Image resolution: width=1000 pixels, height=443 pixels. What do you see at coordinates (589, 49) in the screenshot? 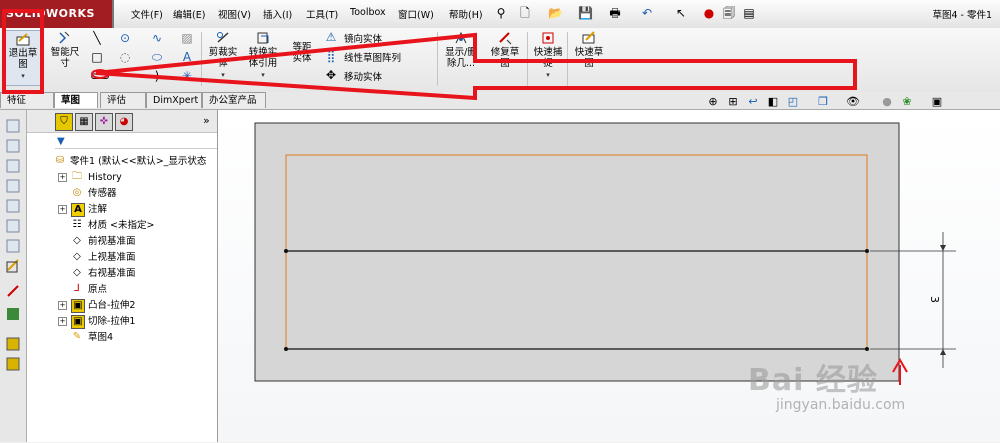
I see `rapid-sketch-button: 快速草图` at bounding box center [589, 49].